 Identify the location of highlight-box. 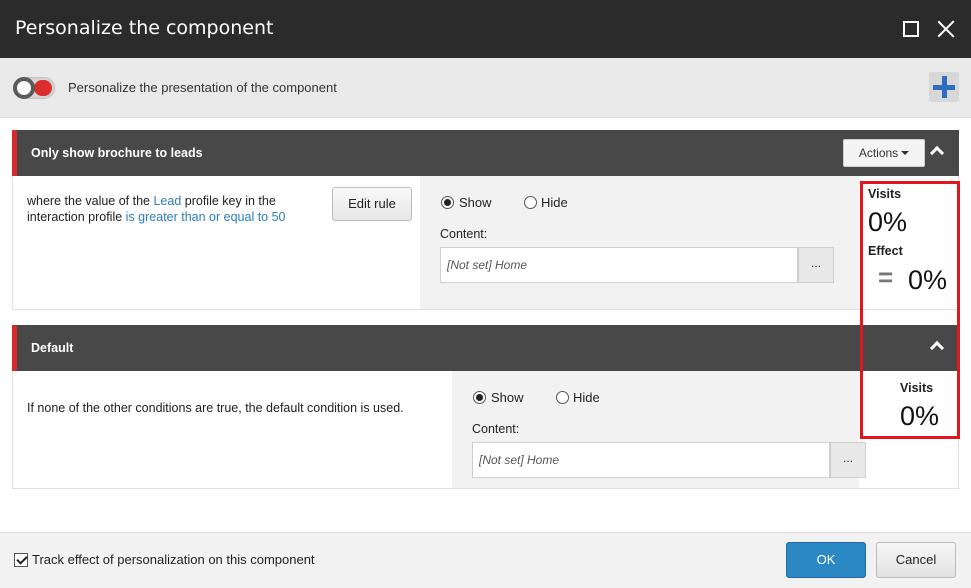
(910, 310).